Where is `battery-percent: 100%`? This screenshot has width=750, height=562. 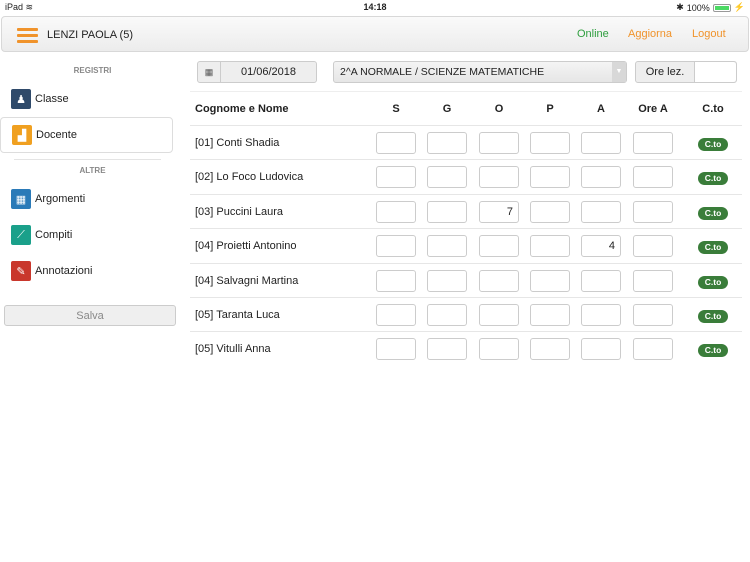 battery-percent: 100% is located at coordinates (698, 7).